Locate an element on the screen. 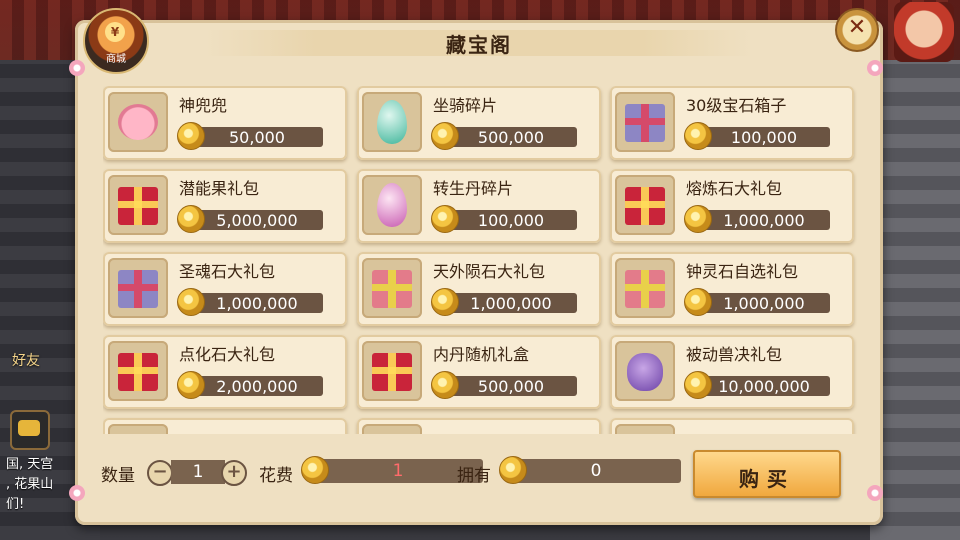  item-name: 坐骑碎片 is located at coordinates (465, 105).